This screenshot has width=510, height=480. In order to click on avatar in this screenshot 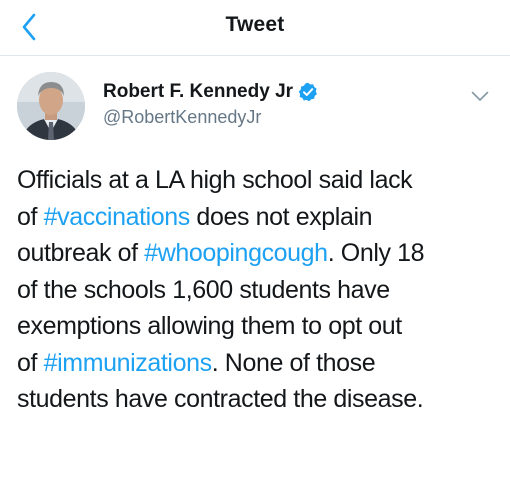, I will do `click(51, 106)`.